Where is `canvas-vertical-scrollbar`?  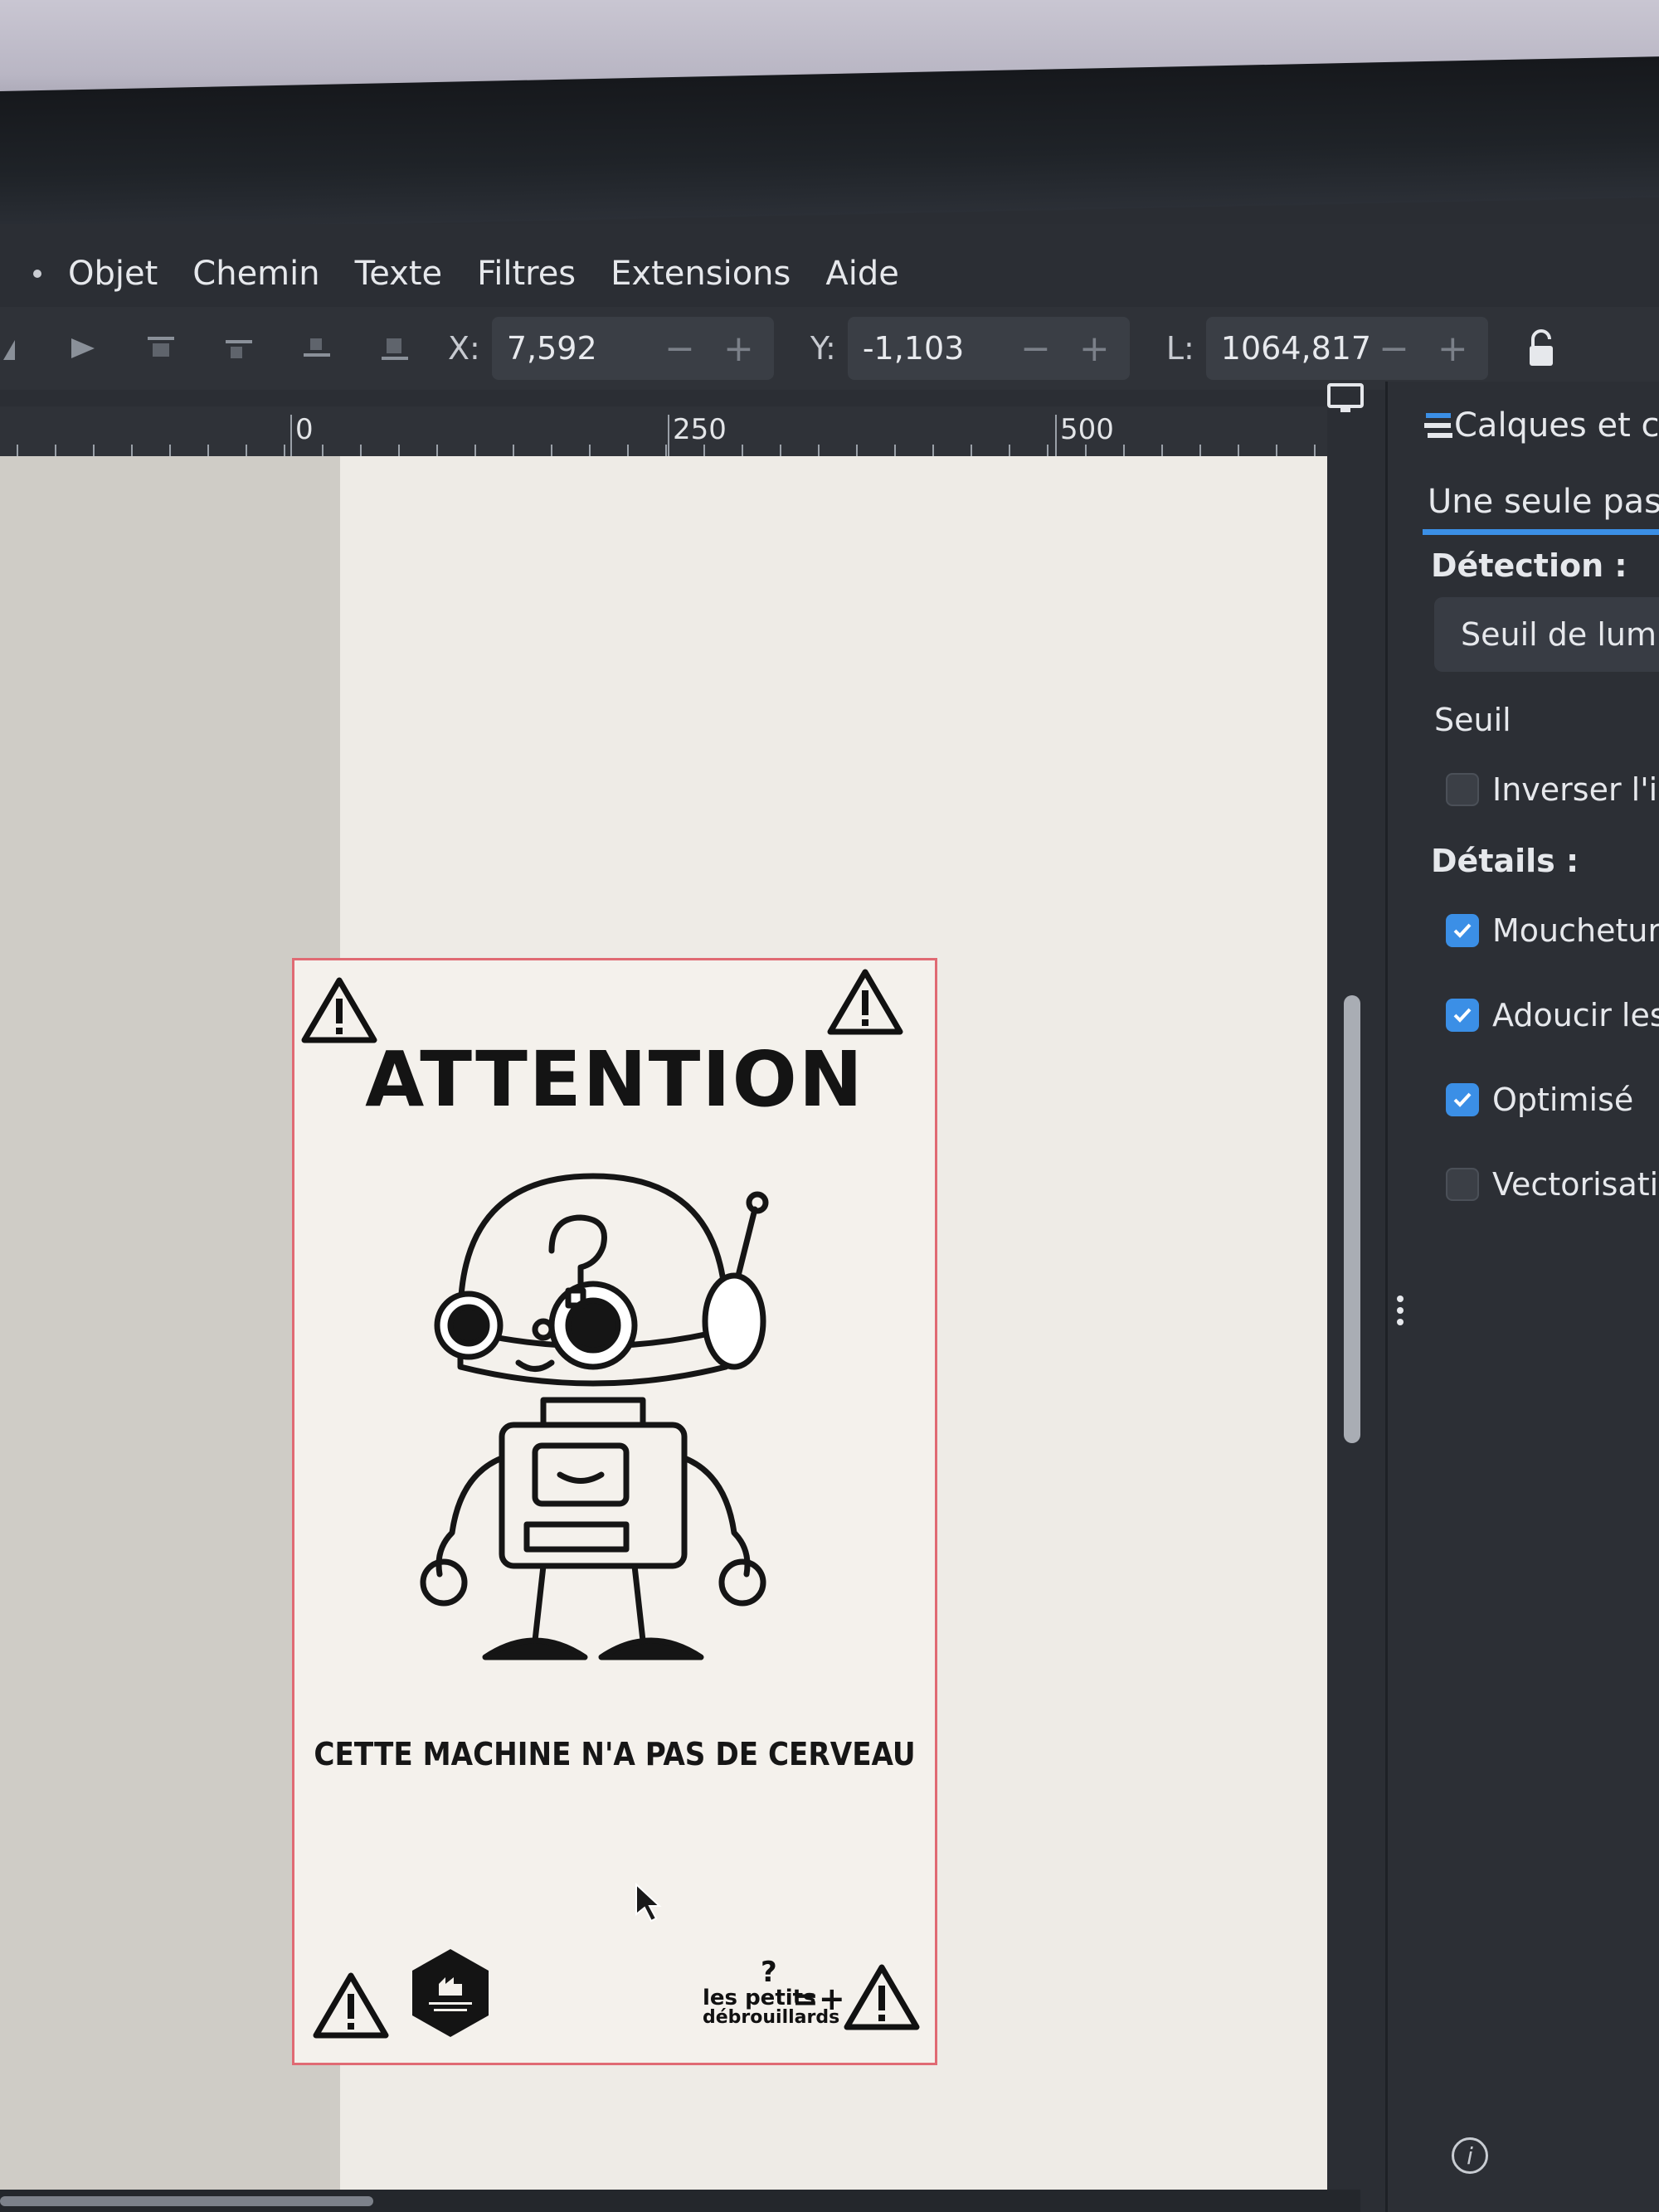 canvas-vertical-scrollbar is located at coordinates (1352, 1219).